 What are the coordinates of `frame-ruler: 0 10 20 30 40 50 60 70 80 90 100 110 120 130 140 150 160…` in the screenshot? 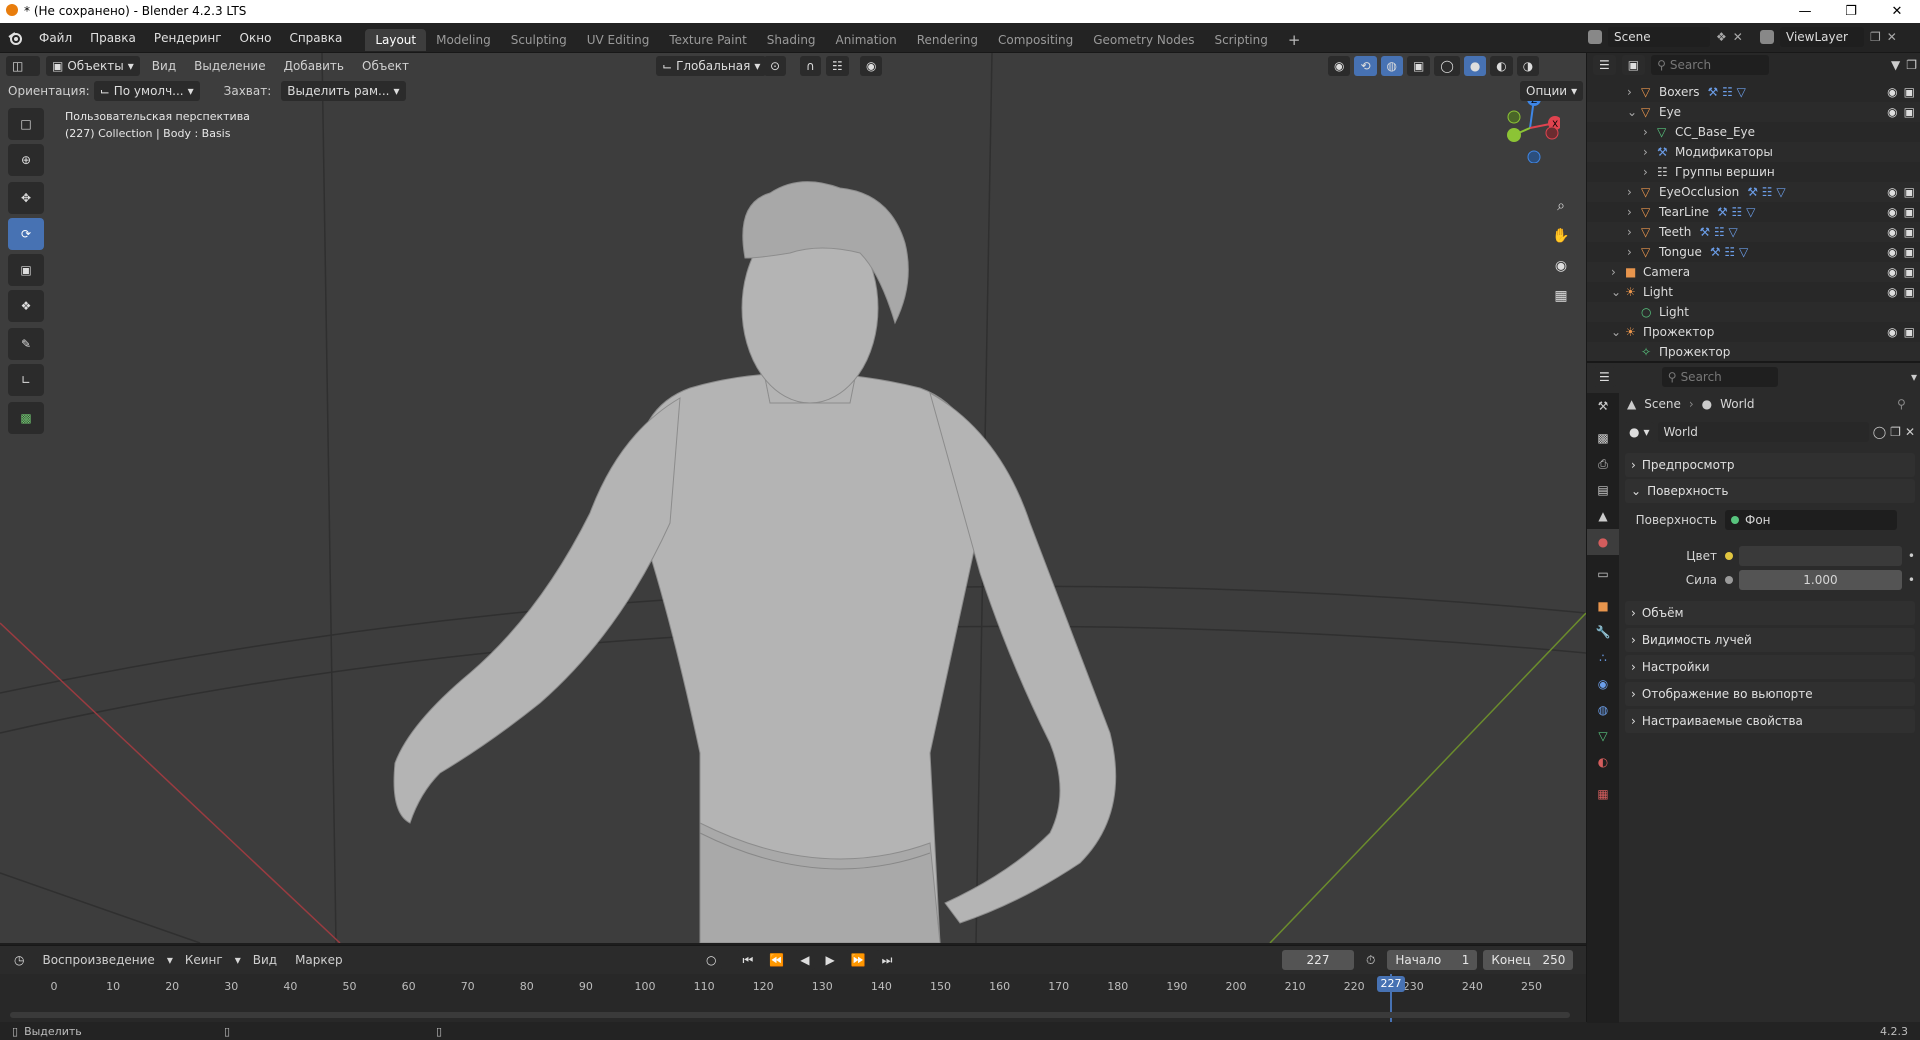 It's located at (793, 1000).